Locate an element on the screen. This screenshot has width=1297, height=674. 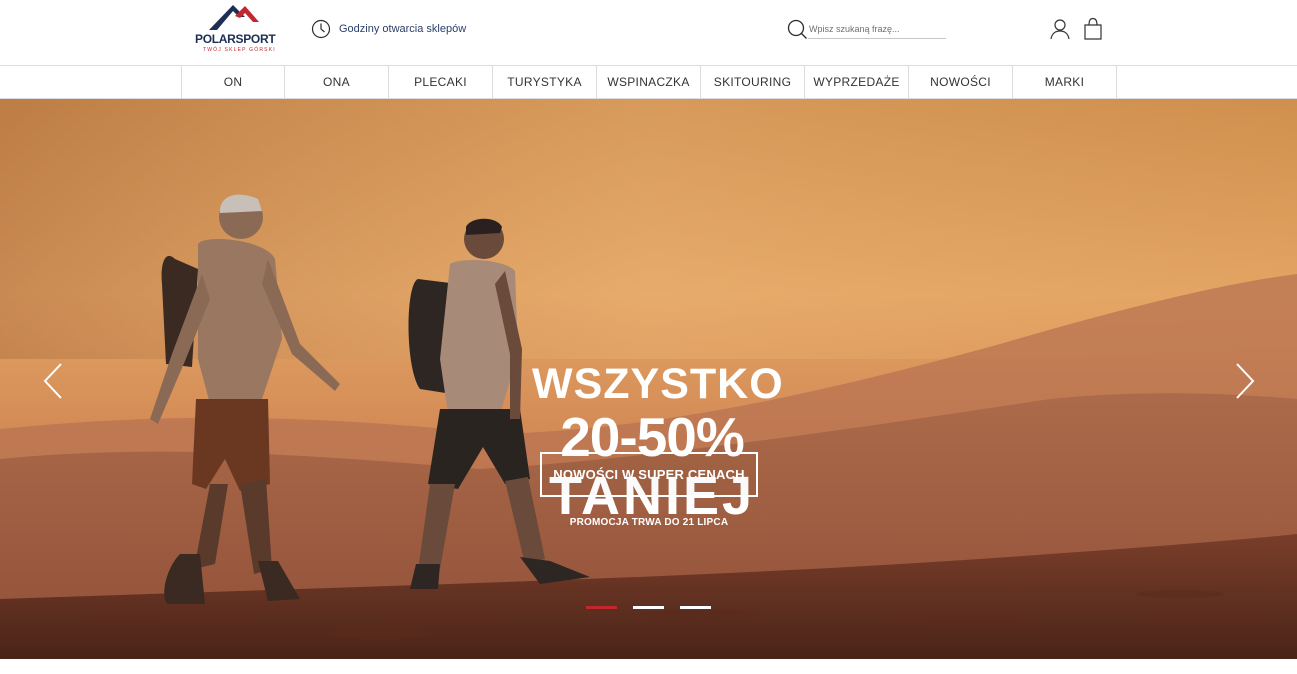
mountain-logo-icon is located at coordinates (234, 17).